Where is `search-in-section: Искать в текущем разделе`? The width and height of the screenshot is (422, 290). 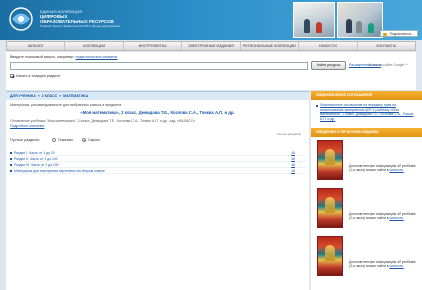 search-in-section: Искать в текущем разделе is located at coordinates (35, 76).